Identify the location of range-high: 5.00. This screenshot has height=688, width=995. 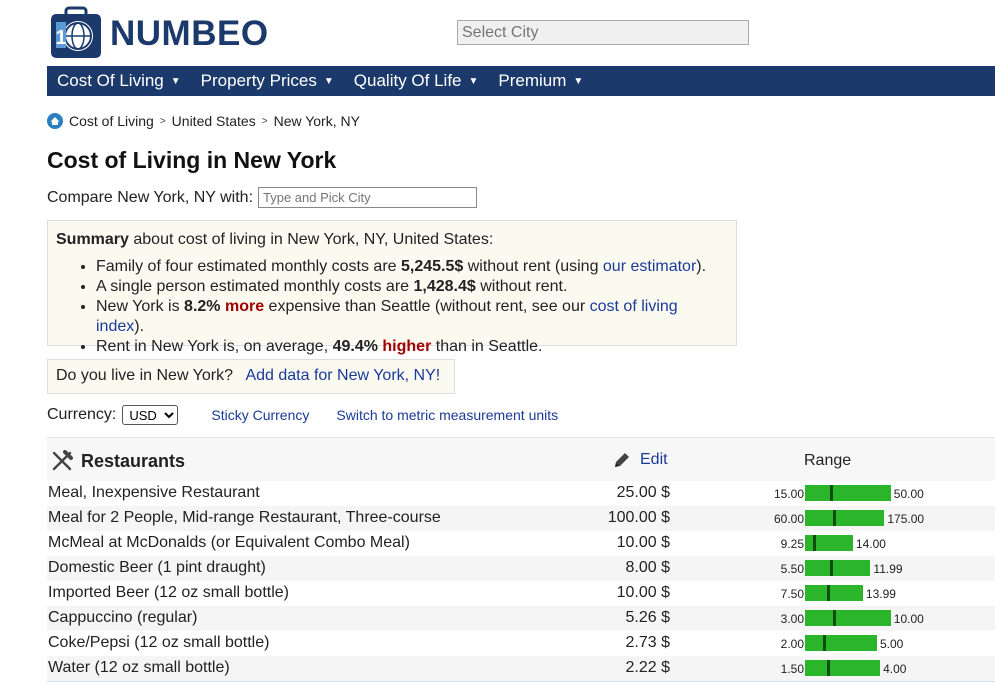
(891, 644).